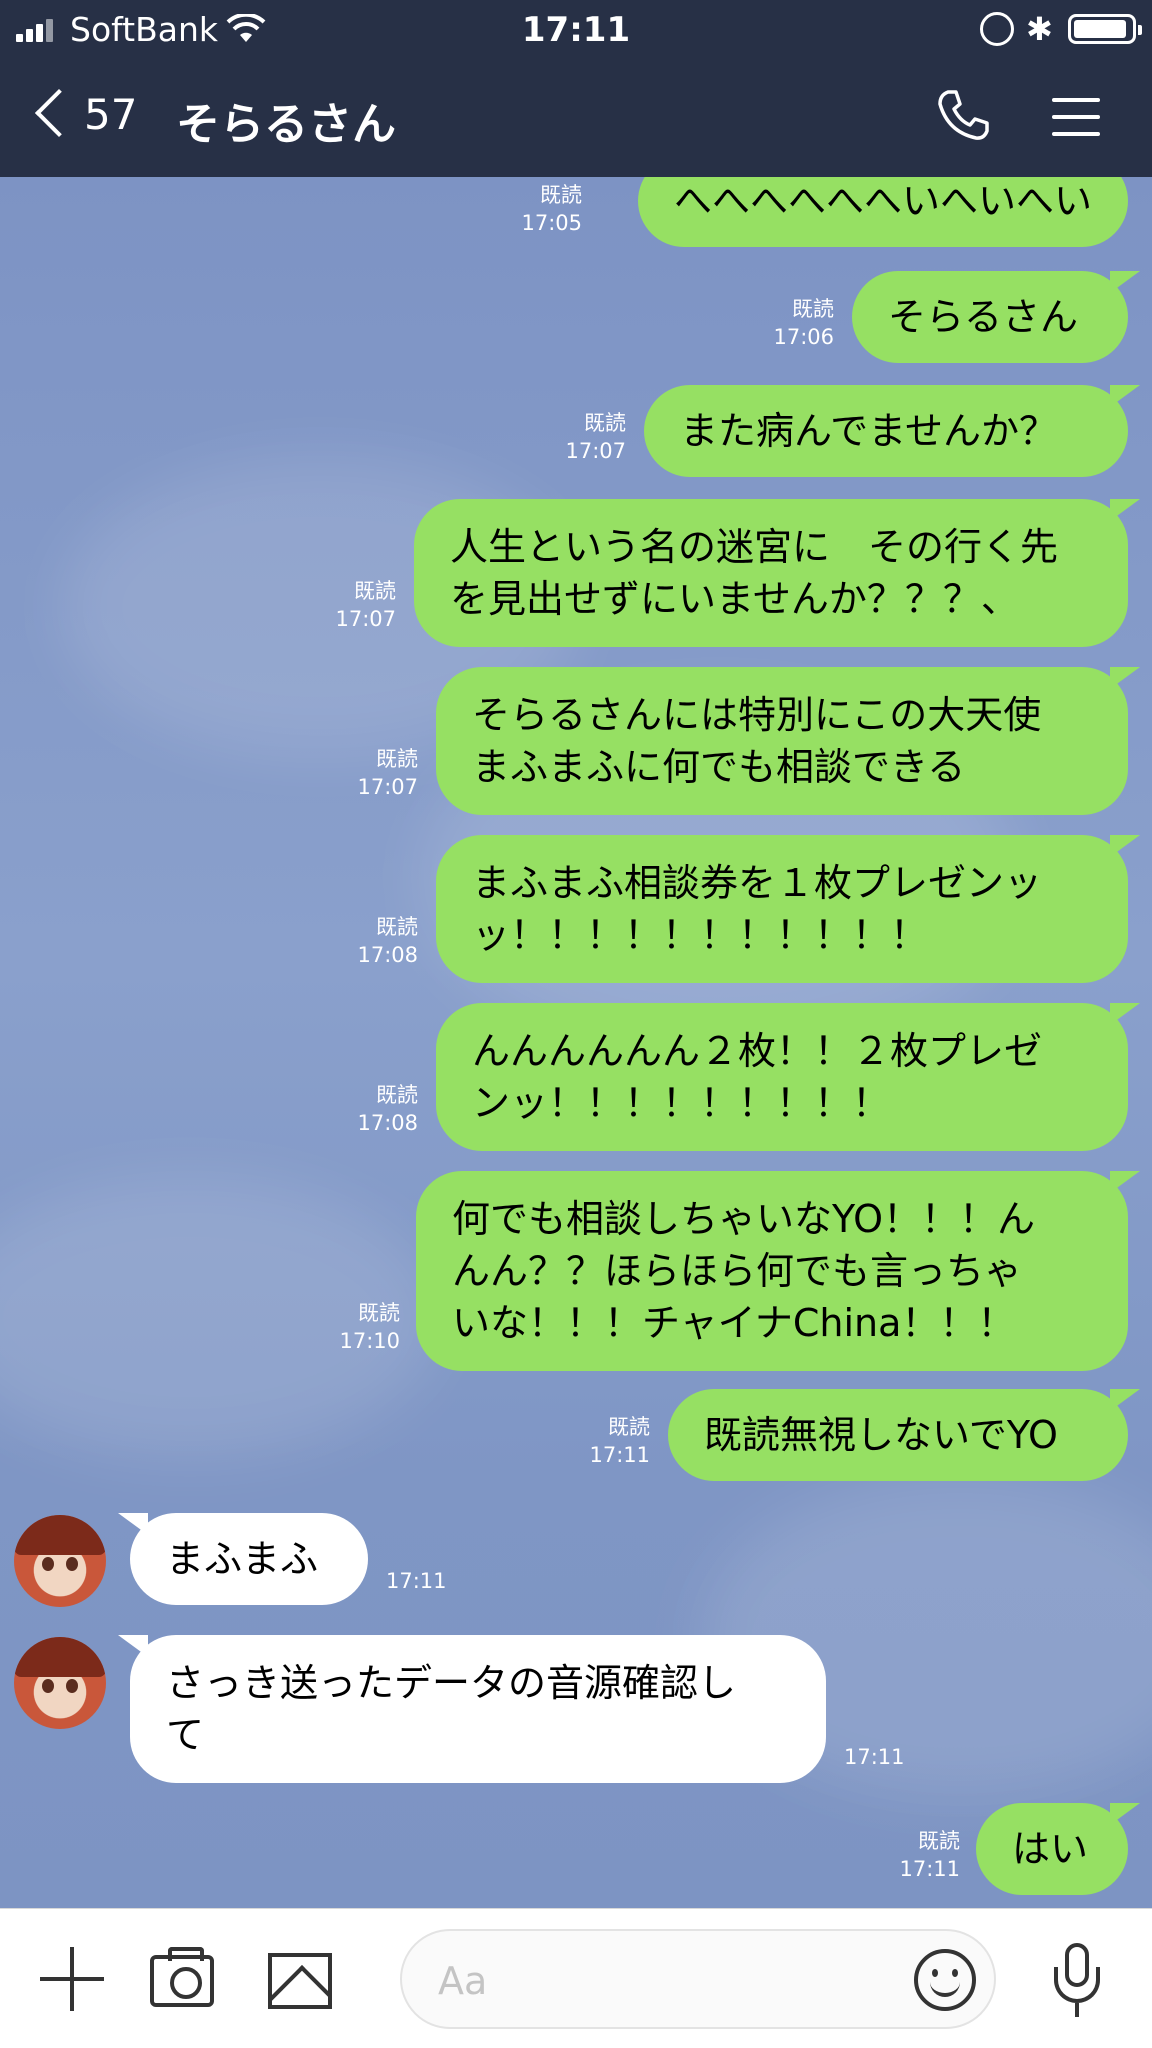 This screenshot has height=2048, width=1152. What do you see at coordinates (72, 1979) in the screenshot?
I see `plus-icon` at bounding box center [72, 1979].